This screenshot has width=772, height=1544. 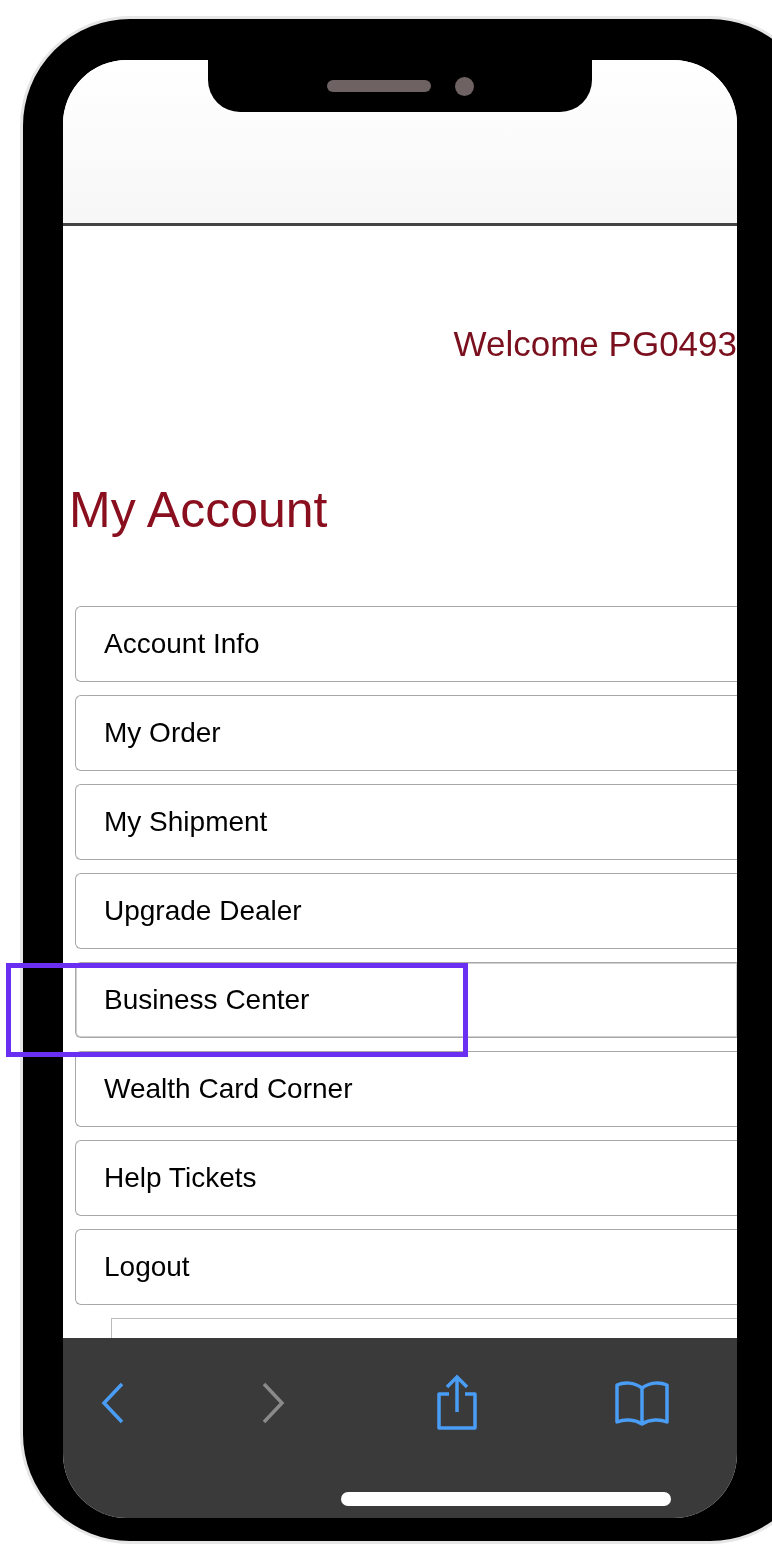 I want to click on menu-item: Upgrade Dealer, so click(x=406, y=911).